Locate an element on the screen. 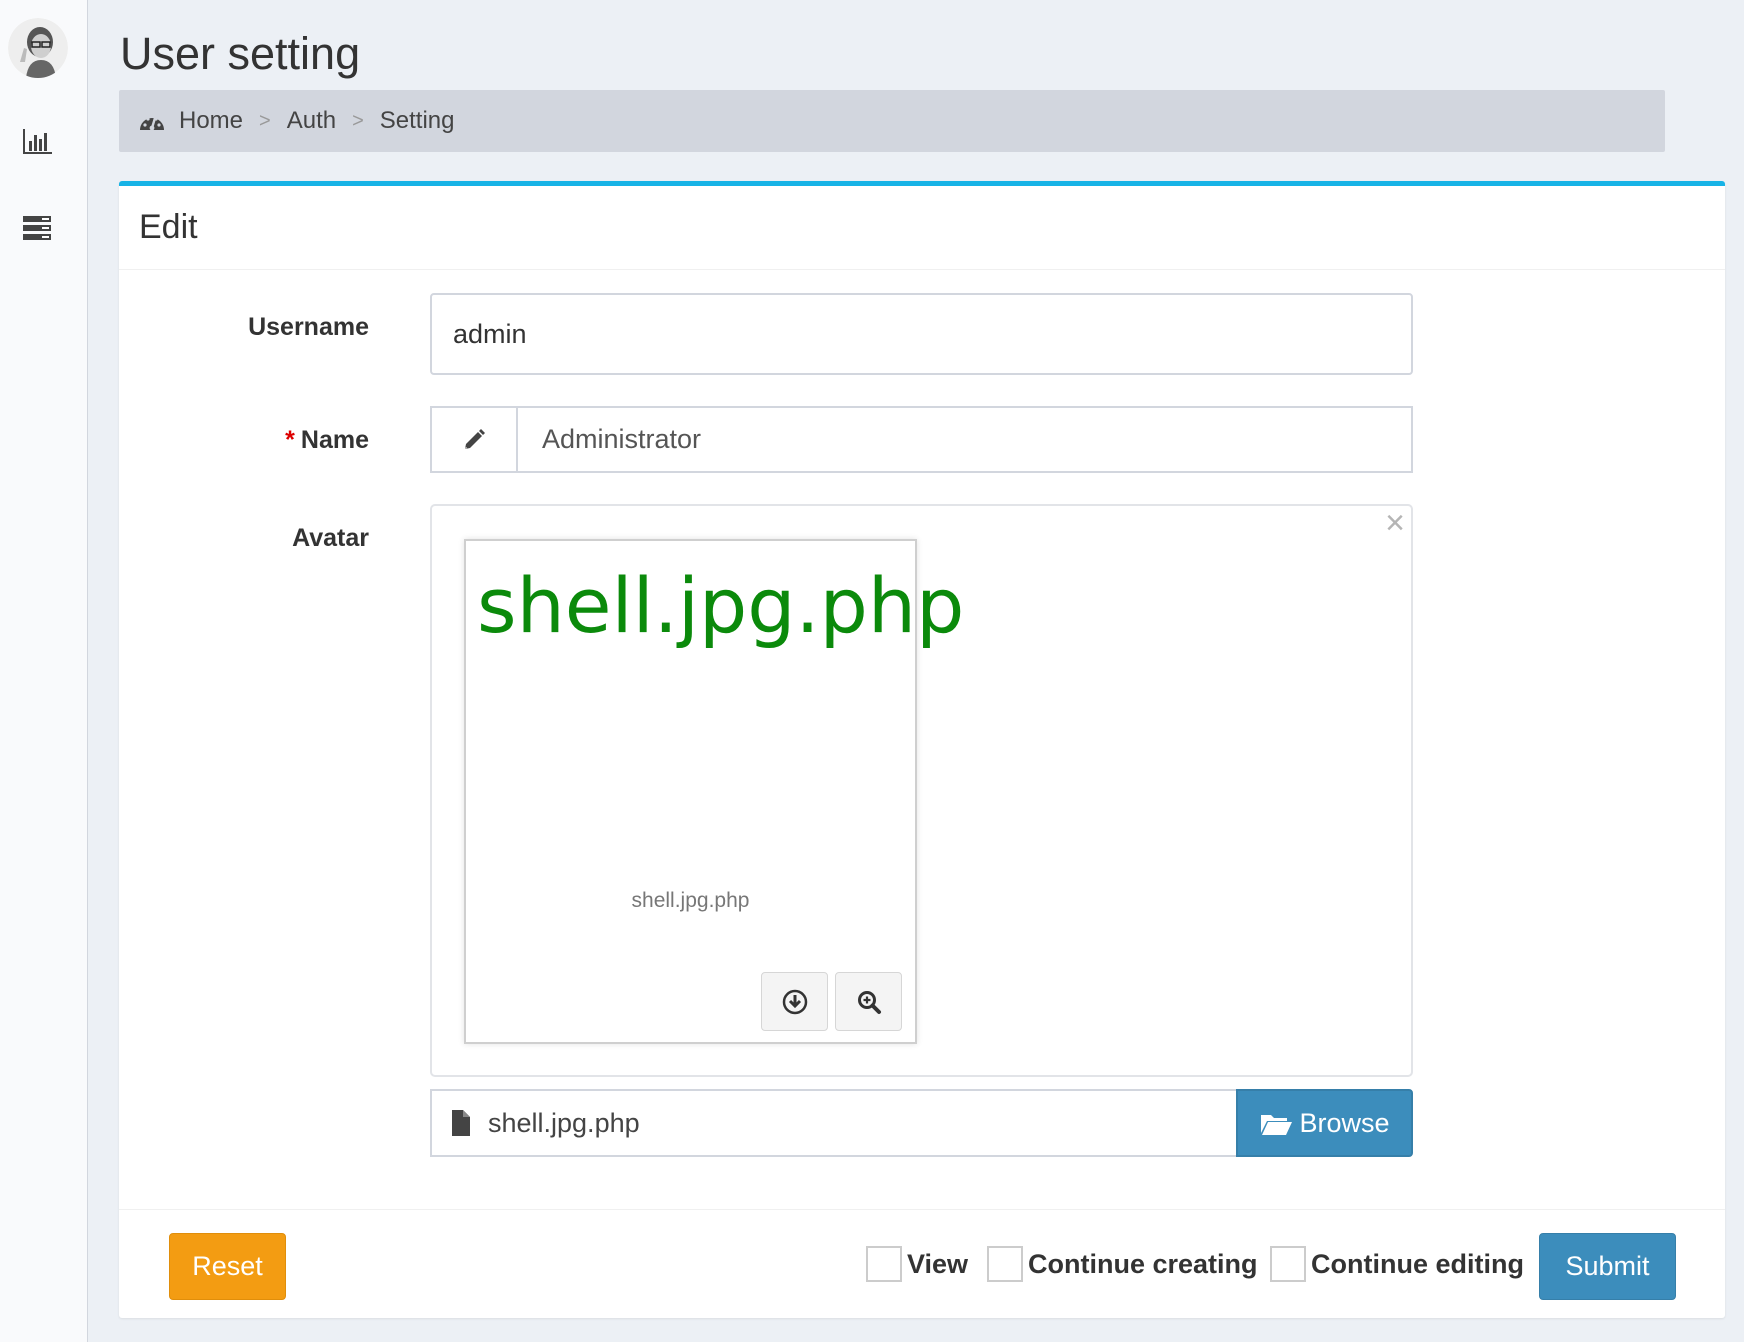 The width and height of the screenshot is (1744, 1342). sidebar is located at coordinates (44, 671).